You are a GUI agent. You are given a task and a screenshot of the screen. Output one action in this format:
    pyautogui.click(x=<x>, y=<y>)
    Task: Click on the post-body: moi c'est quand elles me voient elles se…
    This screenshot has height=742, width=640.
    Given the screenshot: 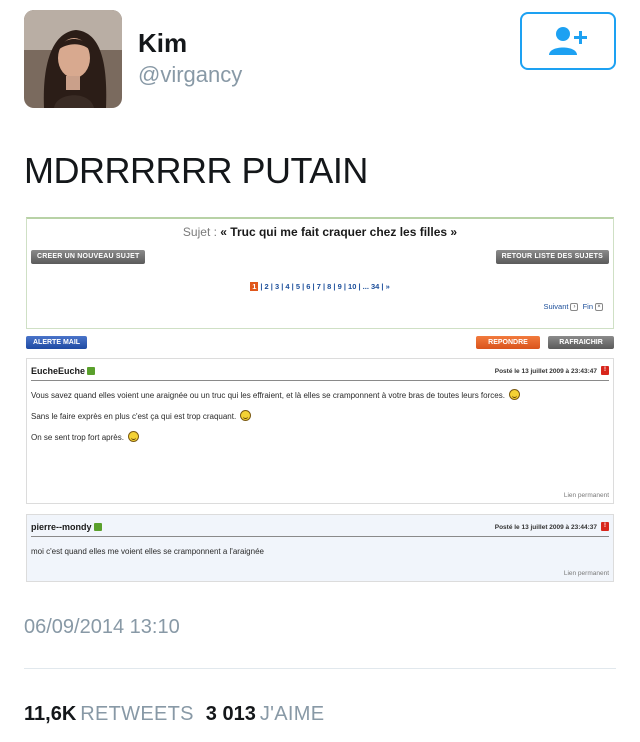 What is the action you would take?
    pyautogui.click(x=320, y=551)
    